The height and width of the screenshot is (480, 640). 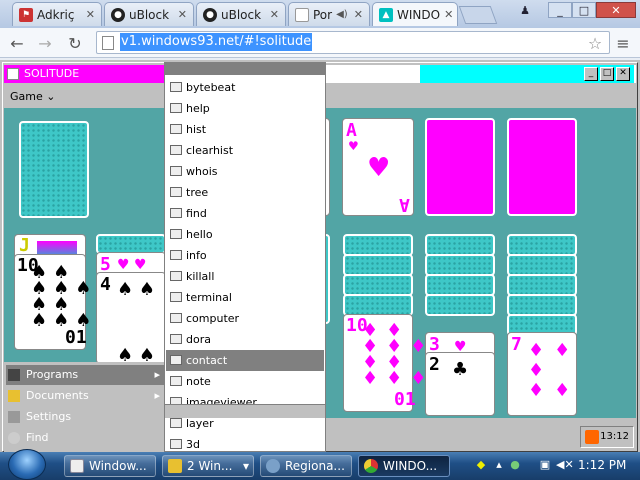 What do you see at coordinates (210, 14) in the screenshot?
I see `github-icon: ●` at bounding box center [210, 14].